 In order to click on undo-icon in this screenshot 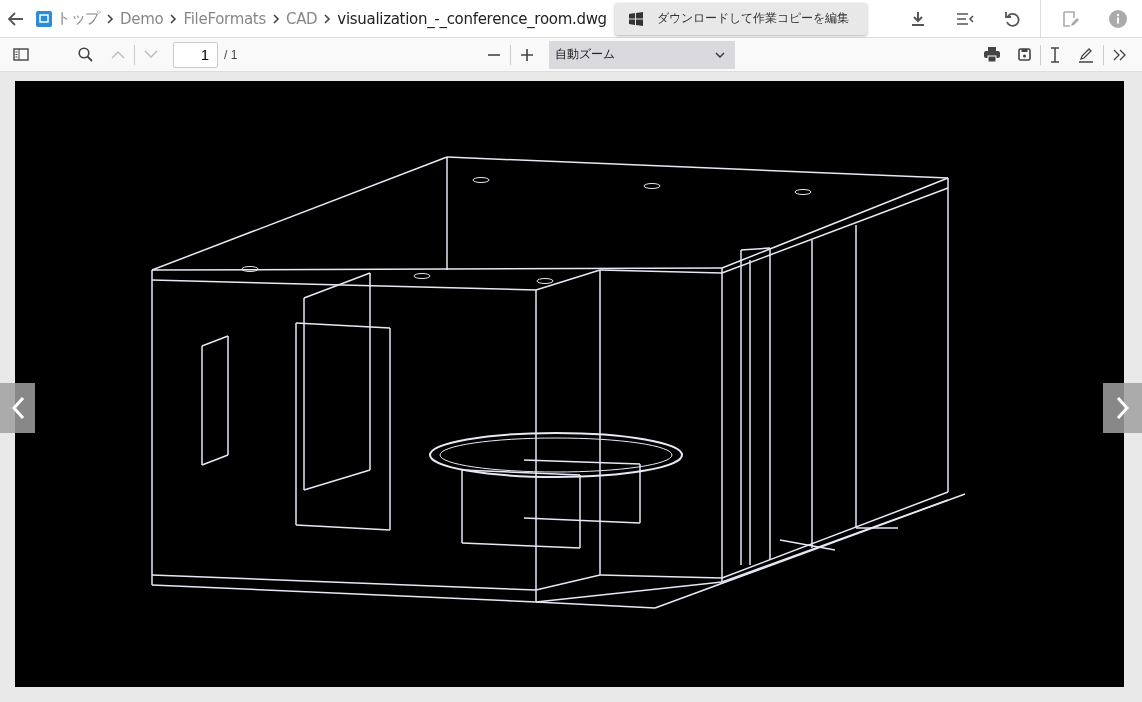, I will do `click(1012, 18)`.